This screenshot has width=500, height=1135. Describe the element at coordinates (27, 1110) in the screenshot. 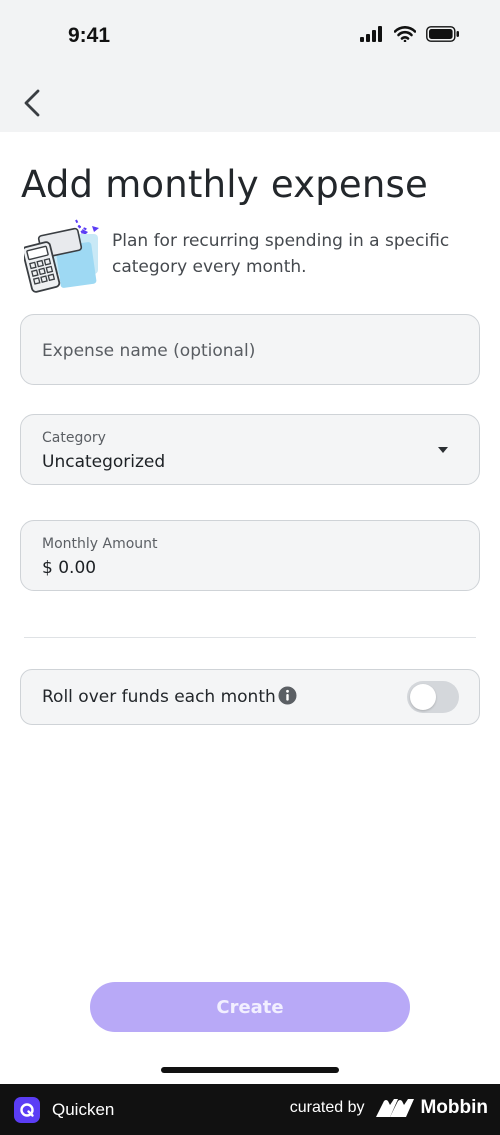

I see `quicken-logo-icon` at that location.